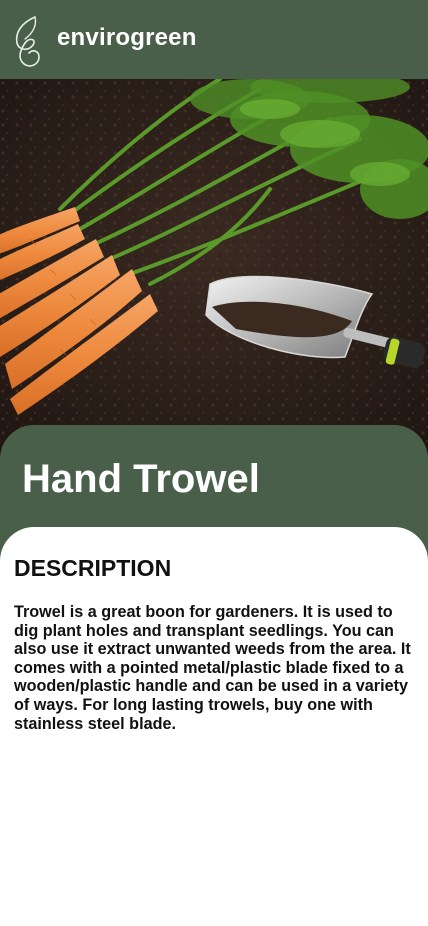 This screenshot has width=428, height=926. What do you see at coordinates (93, 568) in the screenshot?
I see `description-heading: DESCRIPTION` at bounding box center [93, 568].